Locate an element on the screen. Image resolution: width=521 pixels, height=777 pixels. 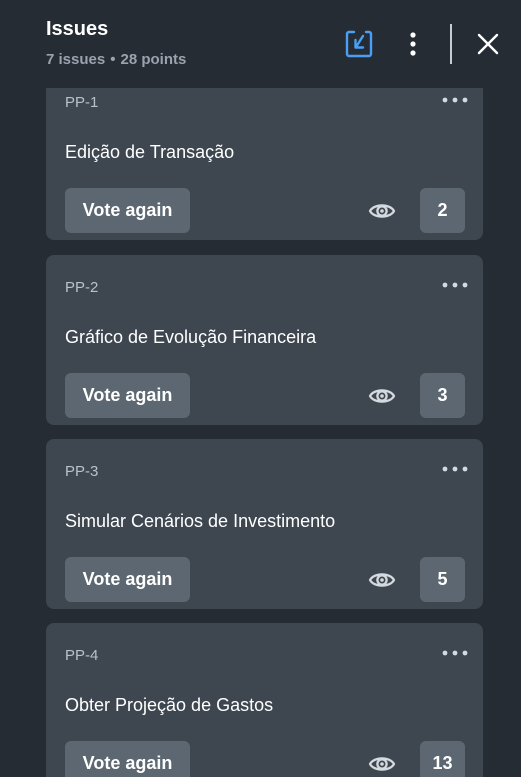
issues-summary: 7 issues • 28 points is located at coordinates (116, 59).